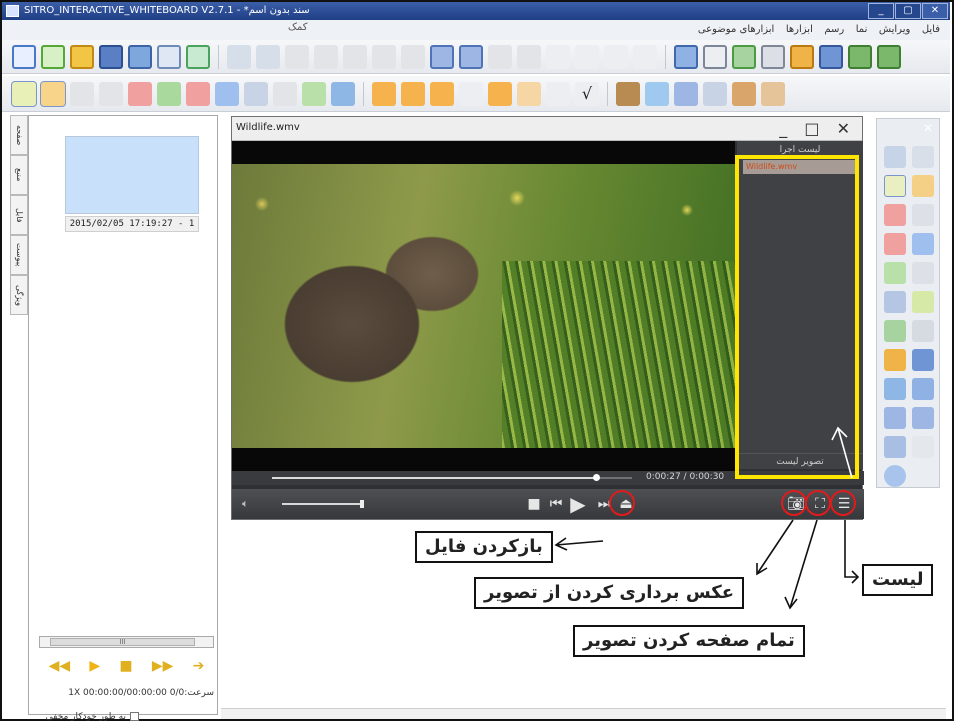 The width and height of the screenshot is (954, 721). What do you see at coordinates (686, 93) in the screenshot?
I see `picture-tool-icon` at bounding box center [686, 93].